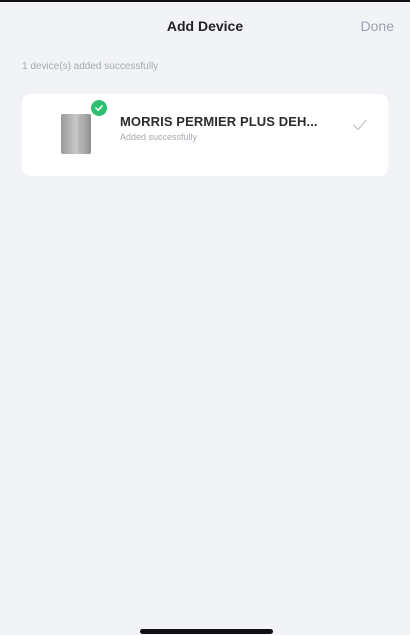 The image size is (410, 635). Describe the element at coordinates (360, 125) in the screenshot. I see `check-icon` at that location.